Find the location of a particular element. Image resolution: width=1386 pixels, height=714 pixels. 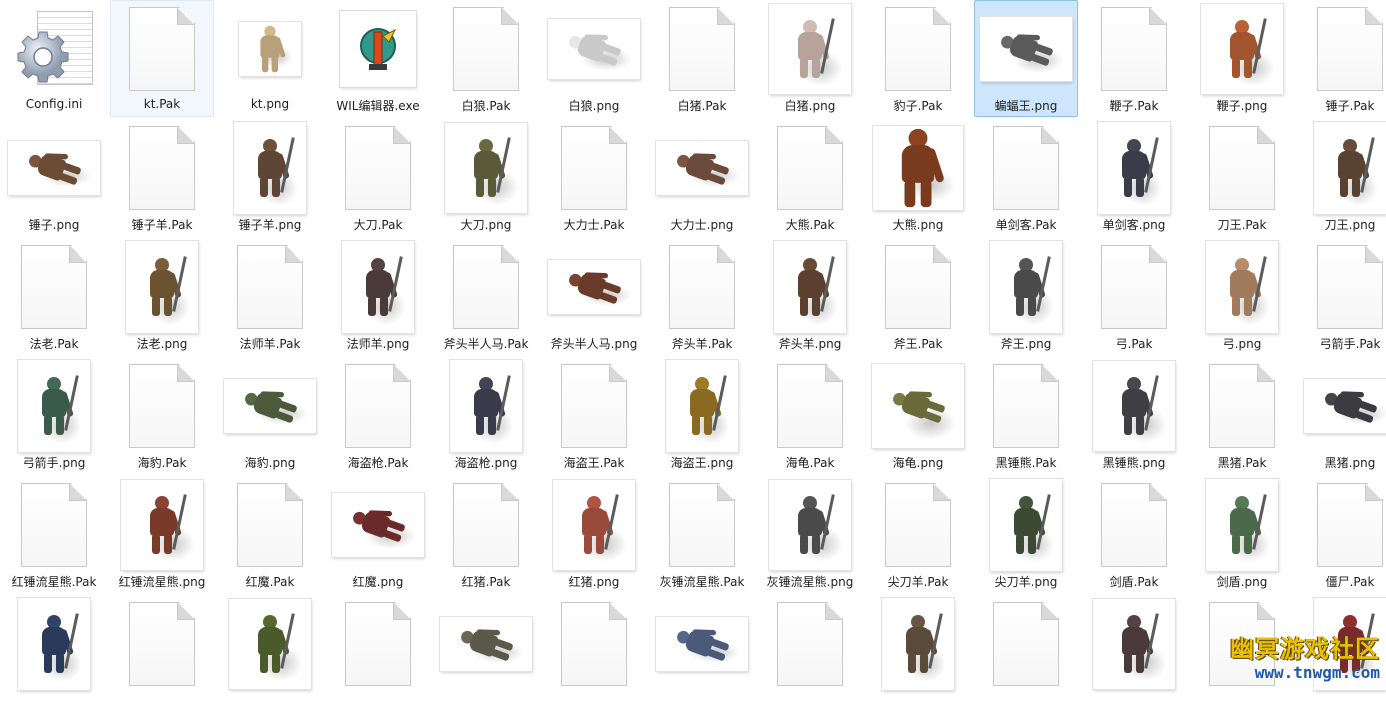

file-item: 红猪.Pak is located at coordinates (486, 534).